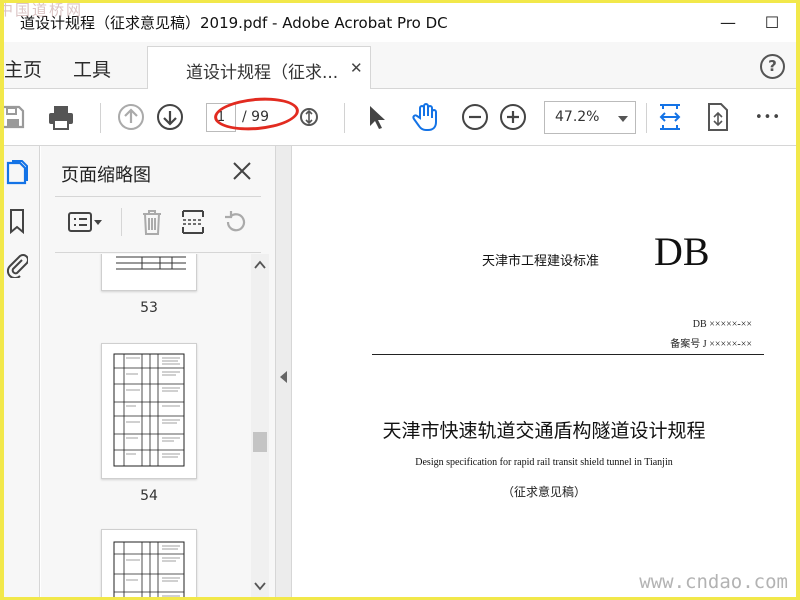  I want to click on panel-toolbar-divider, so click(121, 222).